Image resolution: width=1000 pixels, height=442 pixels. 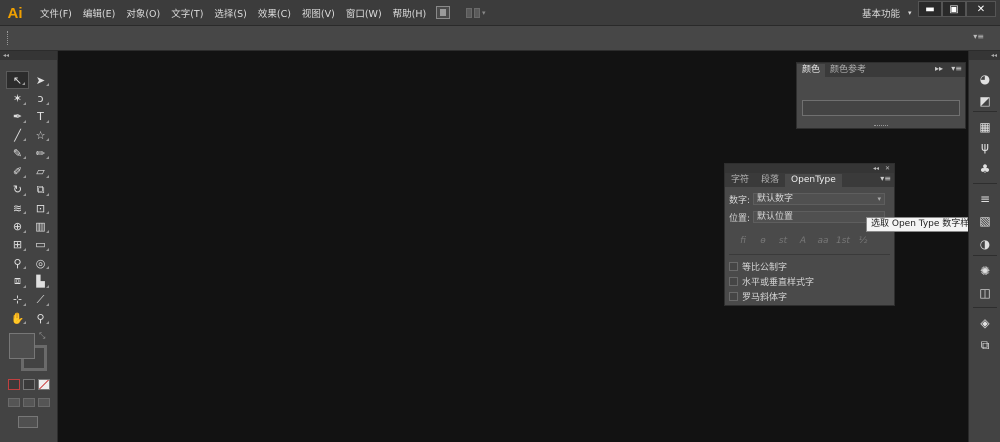 What do you see at coordinates (985, 127) in the screenshot?
I see `swatches-icon: ▦` at bounding box center [985, 127].